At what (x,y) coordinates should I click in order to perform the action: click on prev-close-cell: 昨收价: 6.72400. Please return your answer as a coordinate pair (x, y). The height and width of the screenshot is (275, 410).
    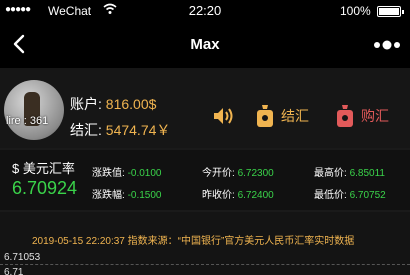
    Looking at the image, I should click on (238, 193).